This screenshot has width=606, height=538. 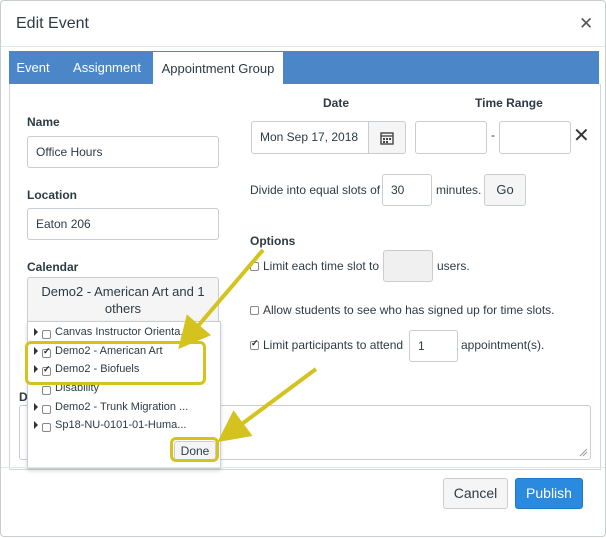 What do you see at coordinates (505, 190) in the screenshot?
I see `go-button: Go` at bounding box center [505, 190].